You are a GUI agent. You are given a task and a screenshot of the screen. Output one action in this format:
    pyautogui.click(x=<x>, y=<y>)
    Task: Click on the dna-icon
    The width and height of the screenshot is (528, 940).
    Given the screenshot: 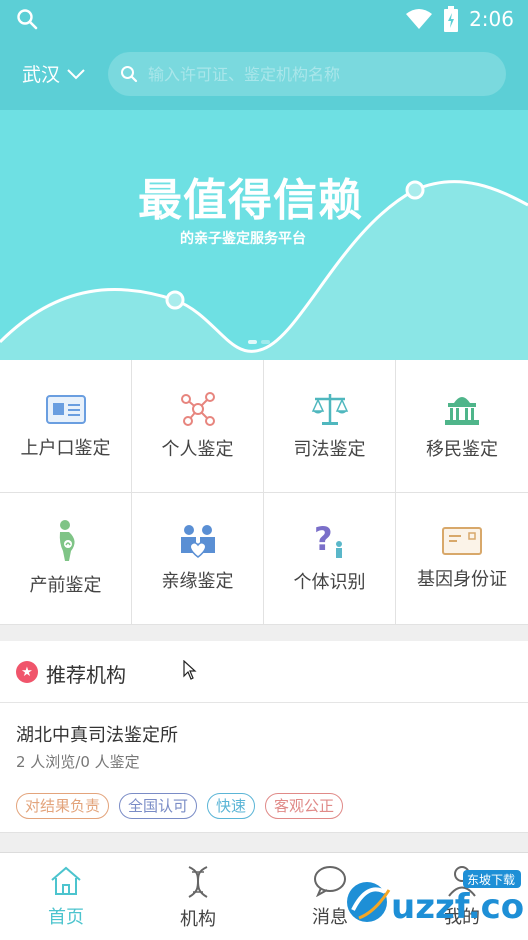 What is the action you would take?
    pyautogui.click(x=198, y=882)
    